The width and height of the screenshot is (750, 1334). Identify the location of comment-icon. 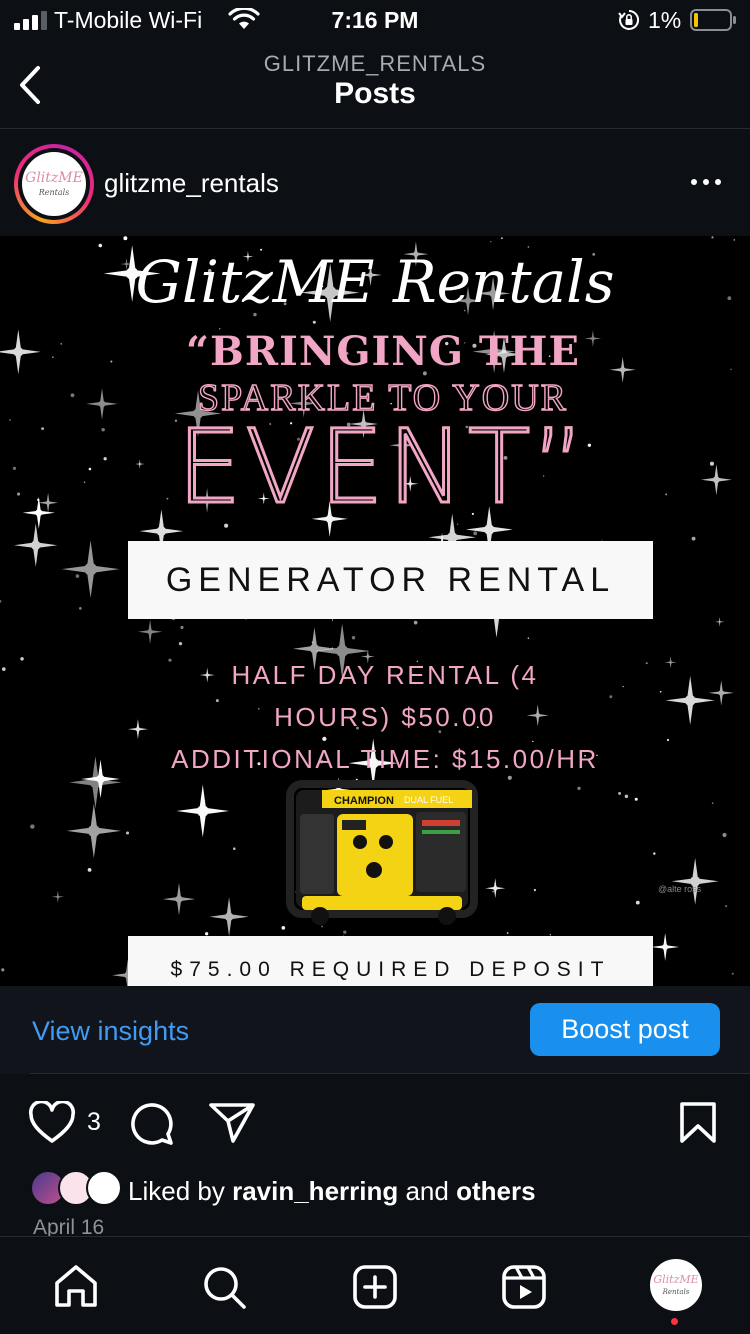
(152, 1123).